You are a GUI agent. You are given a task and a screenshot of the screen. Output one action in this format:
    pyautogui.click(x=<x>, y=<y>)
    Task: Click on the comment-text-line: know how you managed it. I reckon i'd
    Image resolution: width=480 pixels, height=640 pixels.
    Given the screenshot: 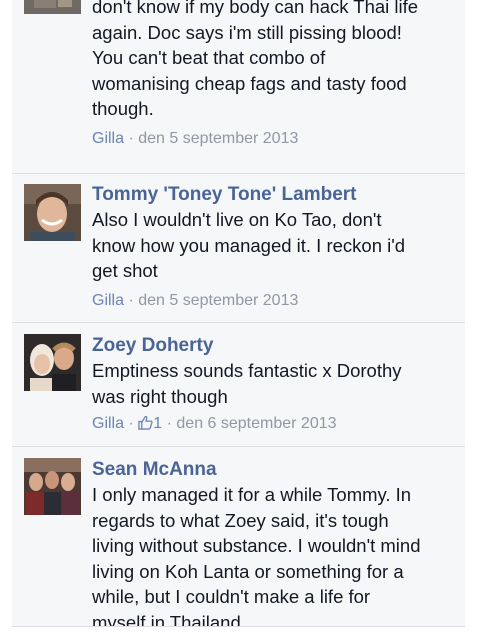 What is the action you would take?
    pyautogui.click(x=249, y=245)
    